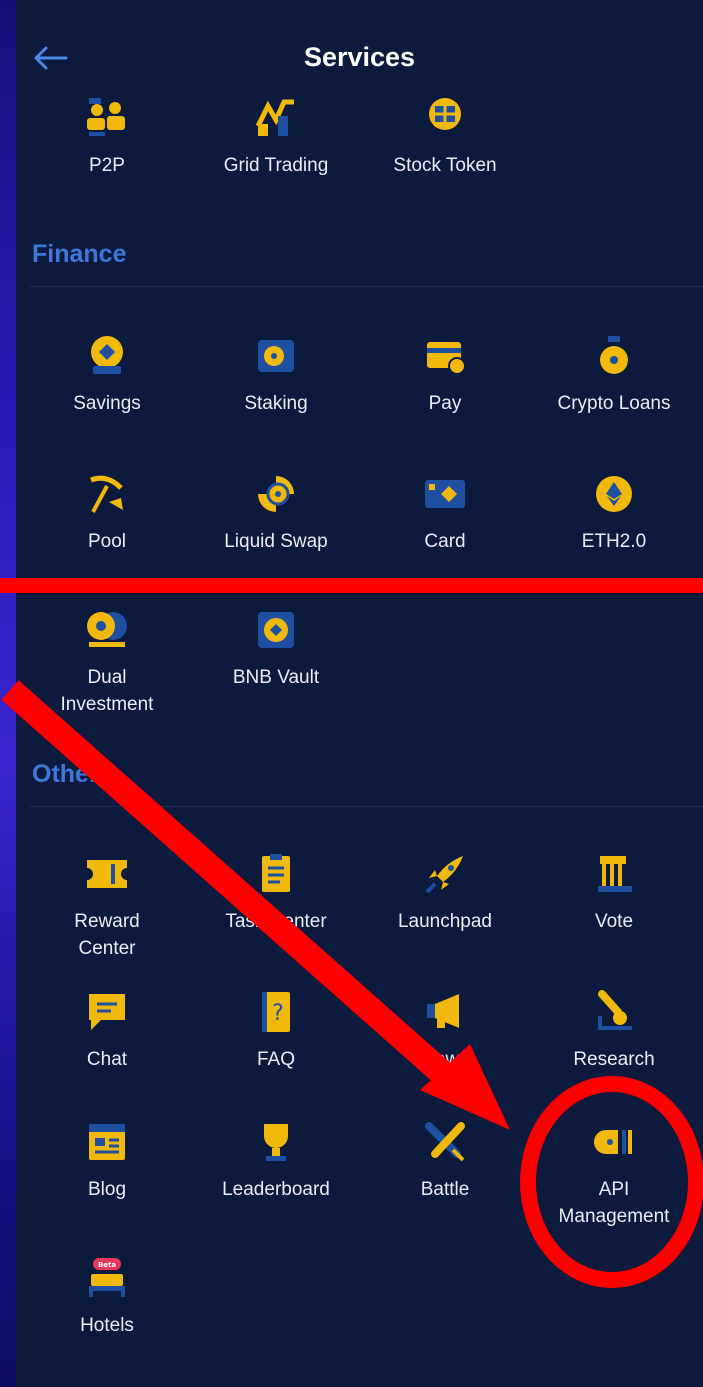 This screenshot has width=703, height=1387. Describe the element at coordinates (276, 375) in the screenshot. I see `service-staking: Staking` at that location.